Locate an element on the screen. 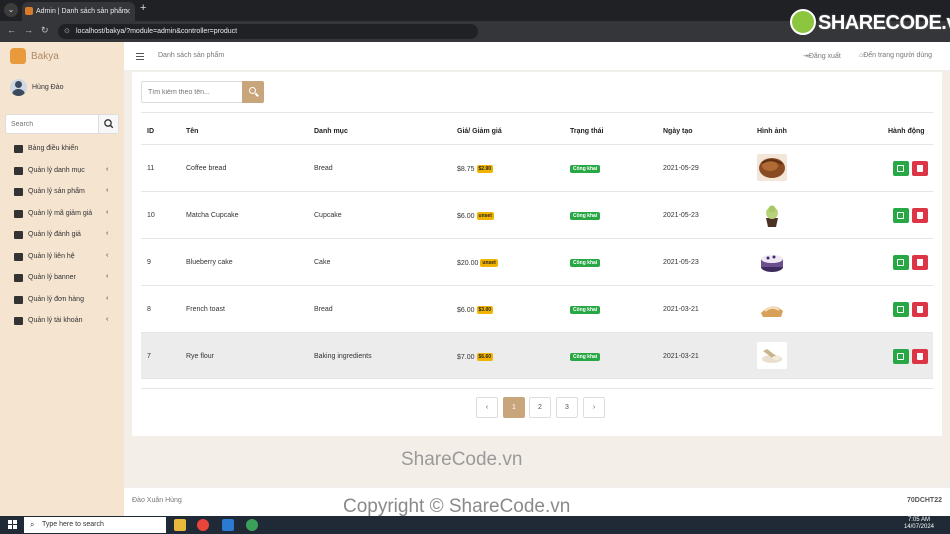 Image resolution: width=950 pixels, height=534 pixels. chrome-icon is located at coordinates (203, 525).